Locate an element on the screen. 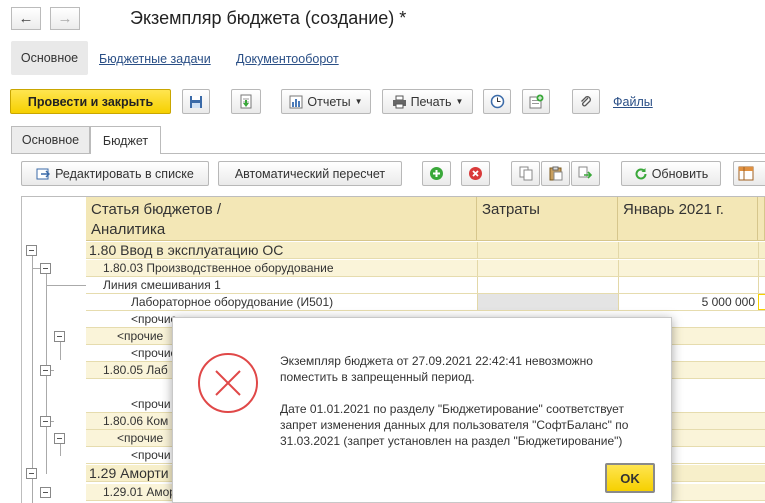 The image size is (765, 503). refresh-label: Обновить is located at coordinates (680, 173).